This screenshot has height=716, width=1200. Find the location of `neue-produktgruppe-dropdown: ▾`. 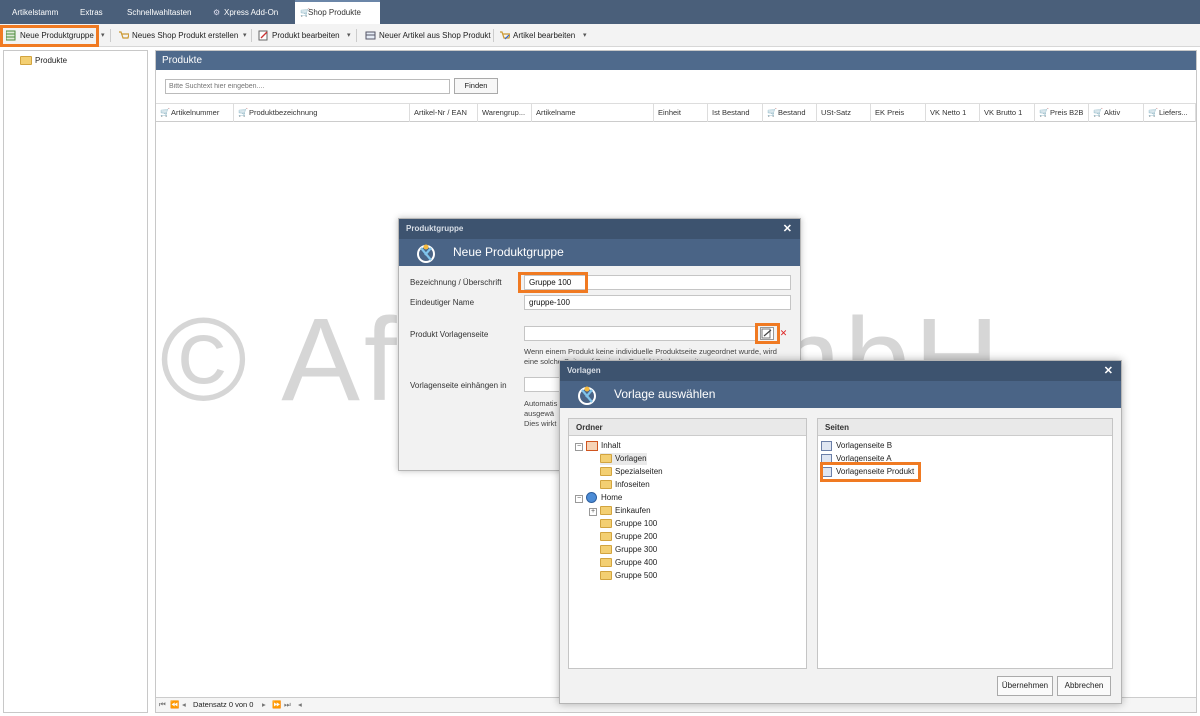

neue-produktgruppe-dropdown: ▾ is located at coordinates (103, 35).